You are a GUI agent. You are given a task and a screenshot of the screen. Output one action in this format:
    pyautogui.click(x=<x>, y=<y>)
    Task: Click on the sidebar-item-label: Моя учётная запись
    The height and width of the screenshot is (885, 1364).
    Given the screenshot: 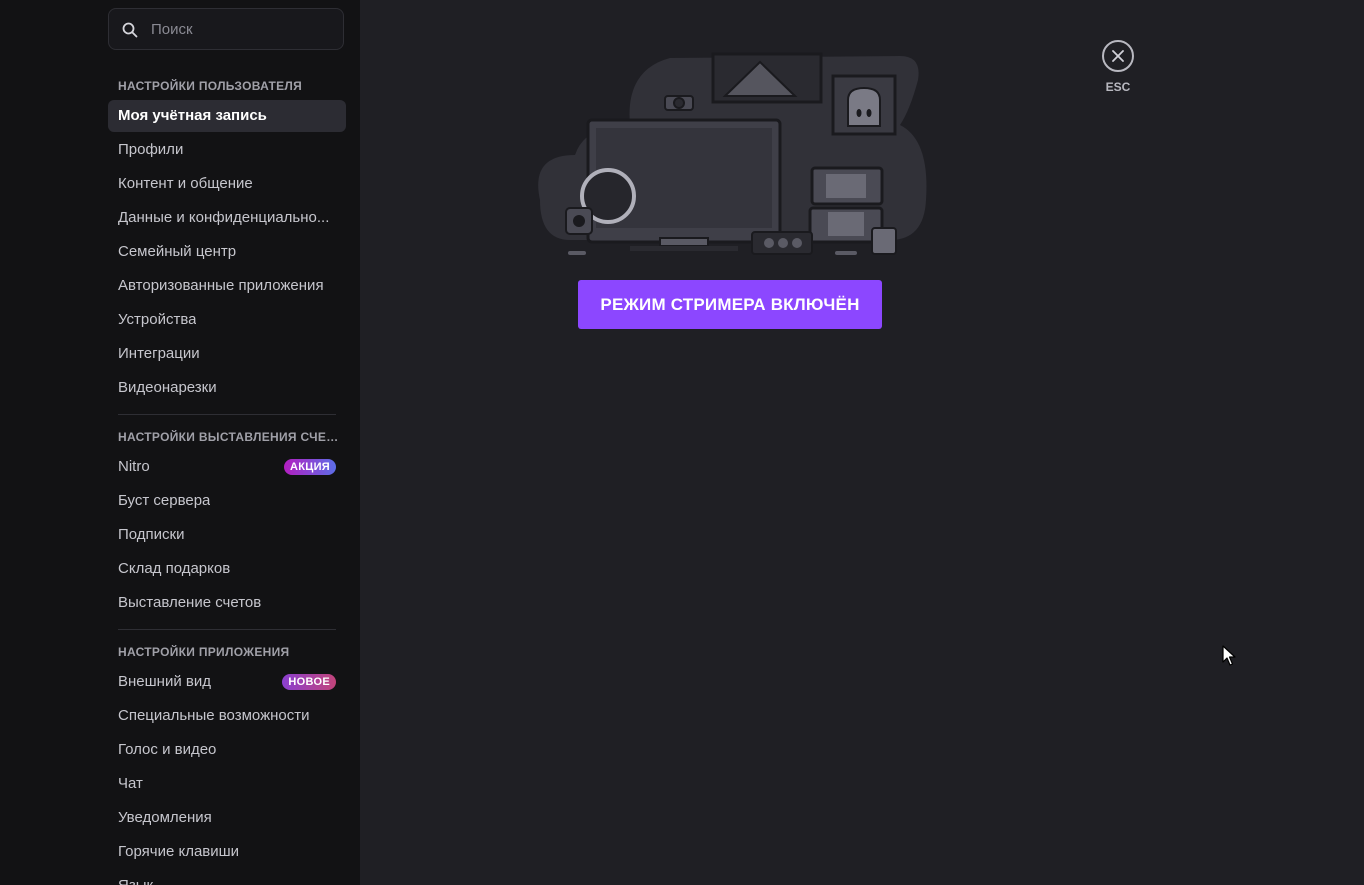 What is the action you would take?
    pyautogui.click(x=192, y=115)
    